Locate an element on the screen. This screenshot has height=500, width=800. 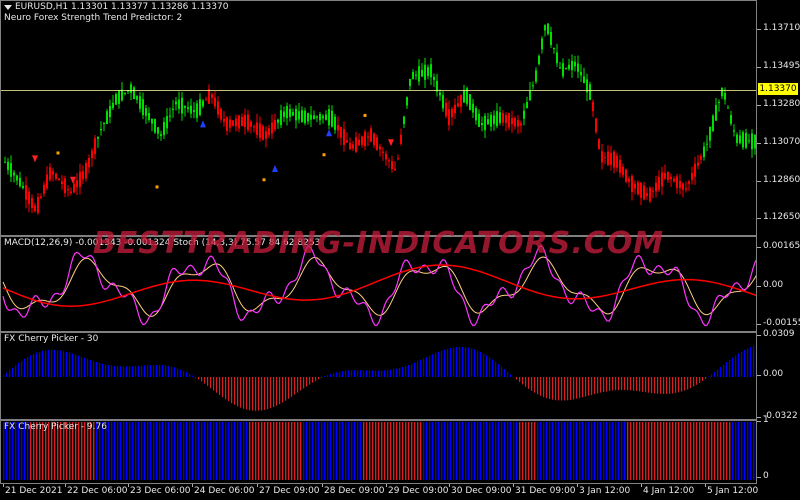
macd-axis: 0.001654 0.00 -0.00155 is located at coordinates (778, 284).